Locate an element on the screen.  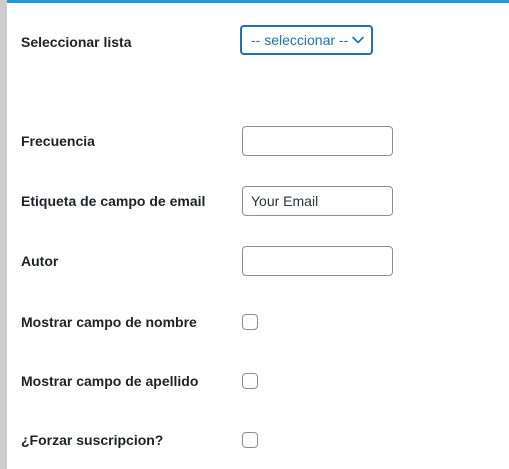
frequency-row: Frecuencia is located at coordinates (265, 141).